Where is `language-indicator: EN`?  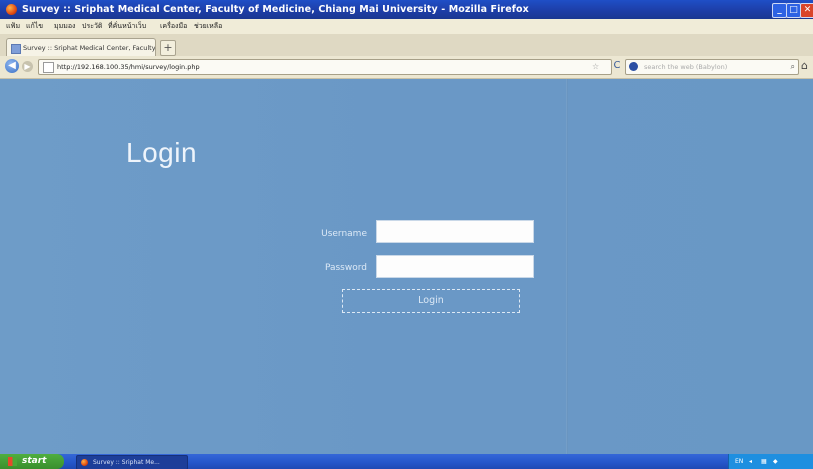
language-indicator: EN is located at coordinates (739, 461).